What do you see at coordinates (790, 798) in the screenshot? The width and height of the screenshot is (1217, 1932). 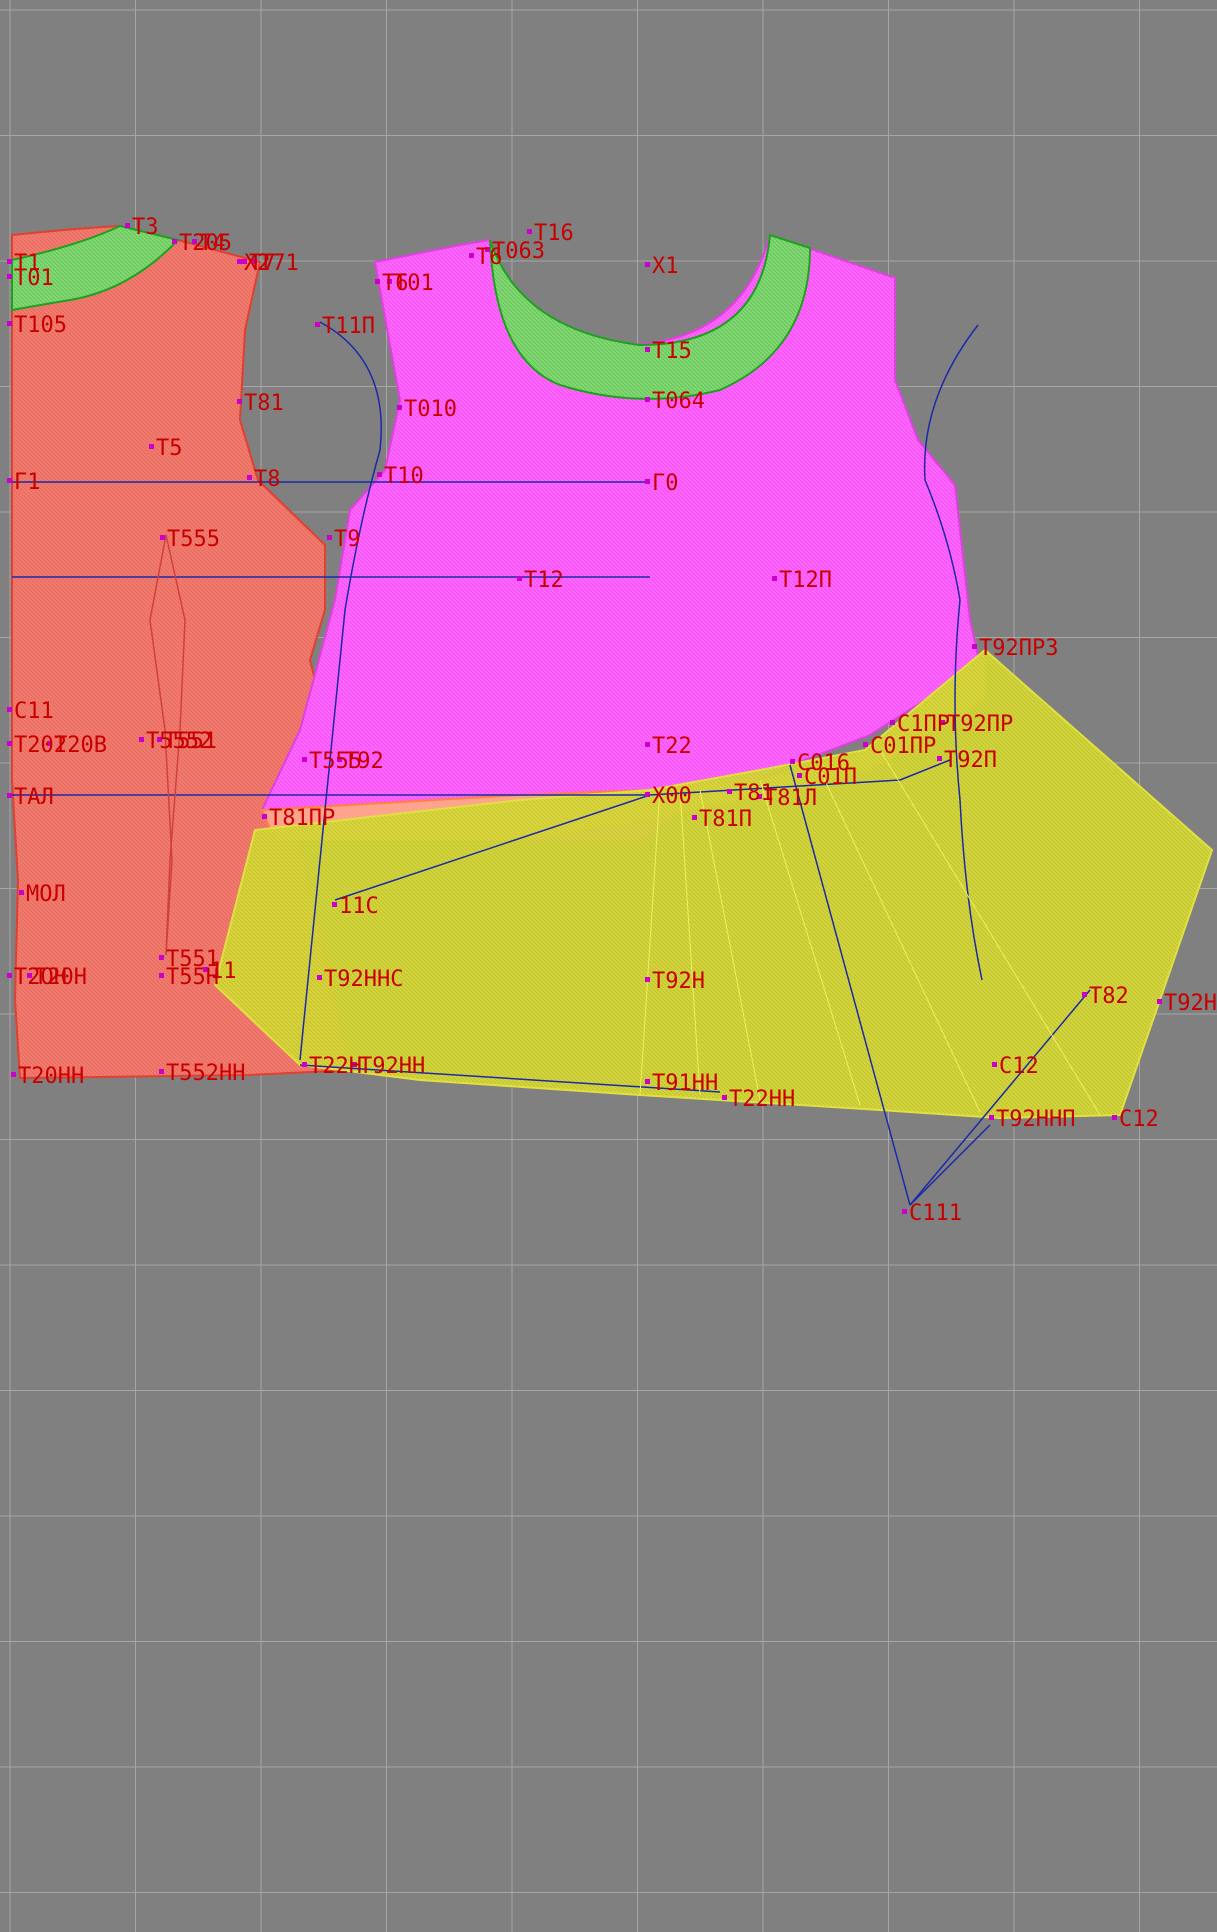 I see `point-label: Т81Л` at bounding box center [790, 798].